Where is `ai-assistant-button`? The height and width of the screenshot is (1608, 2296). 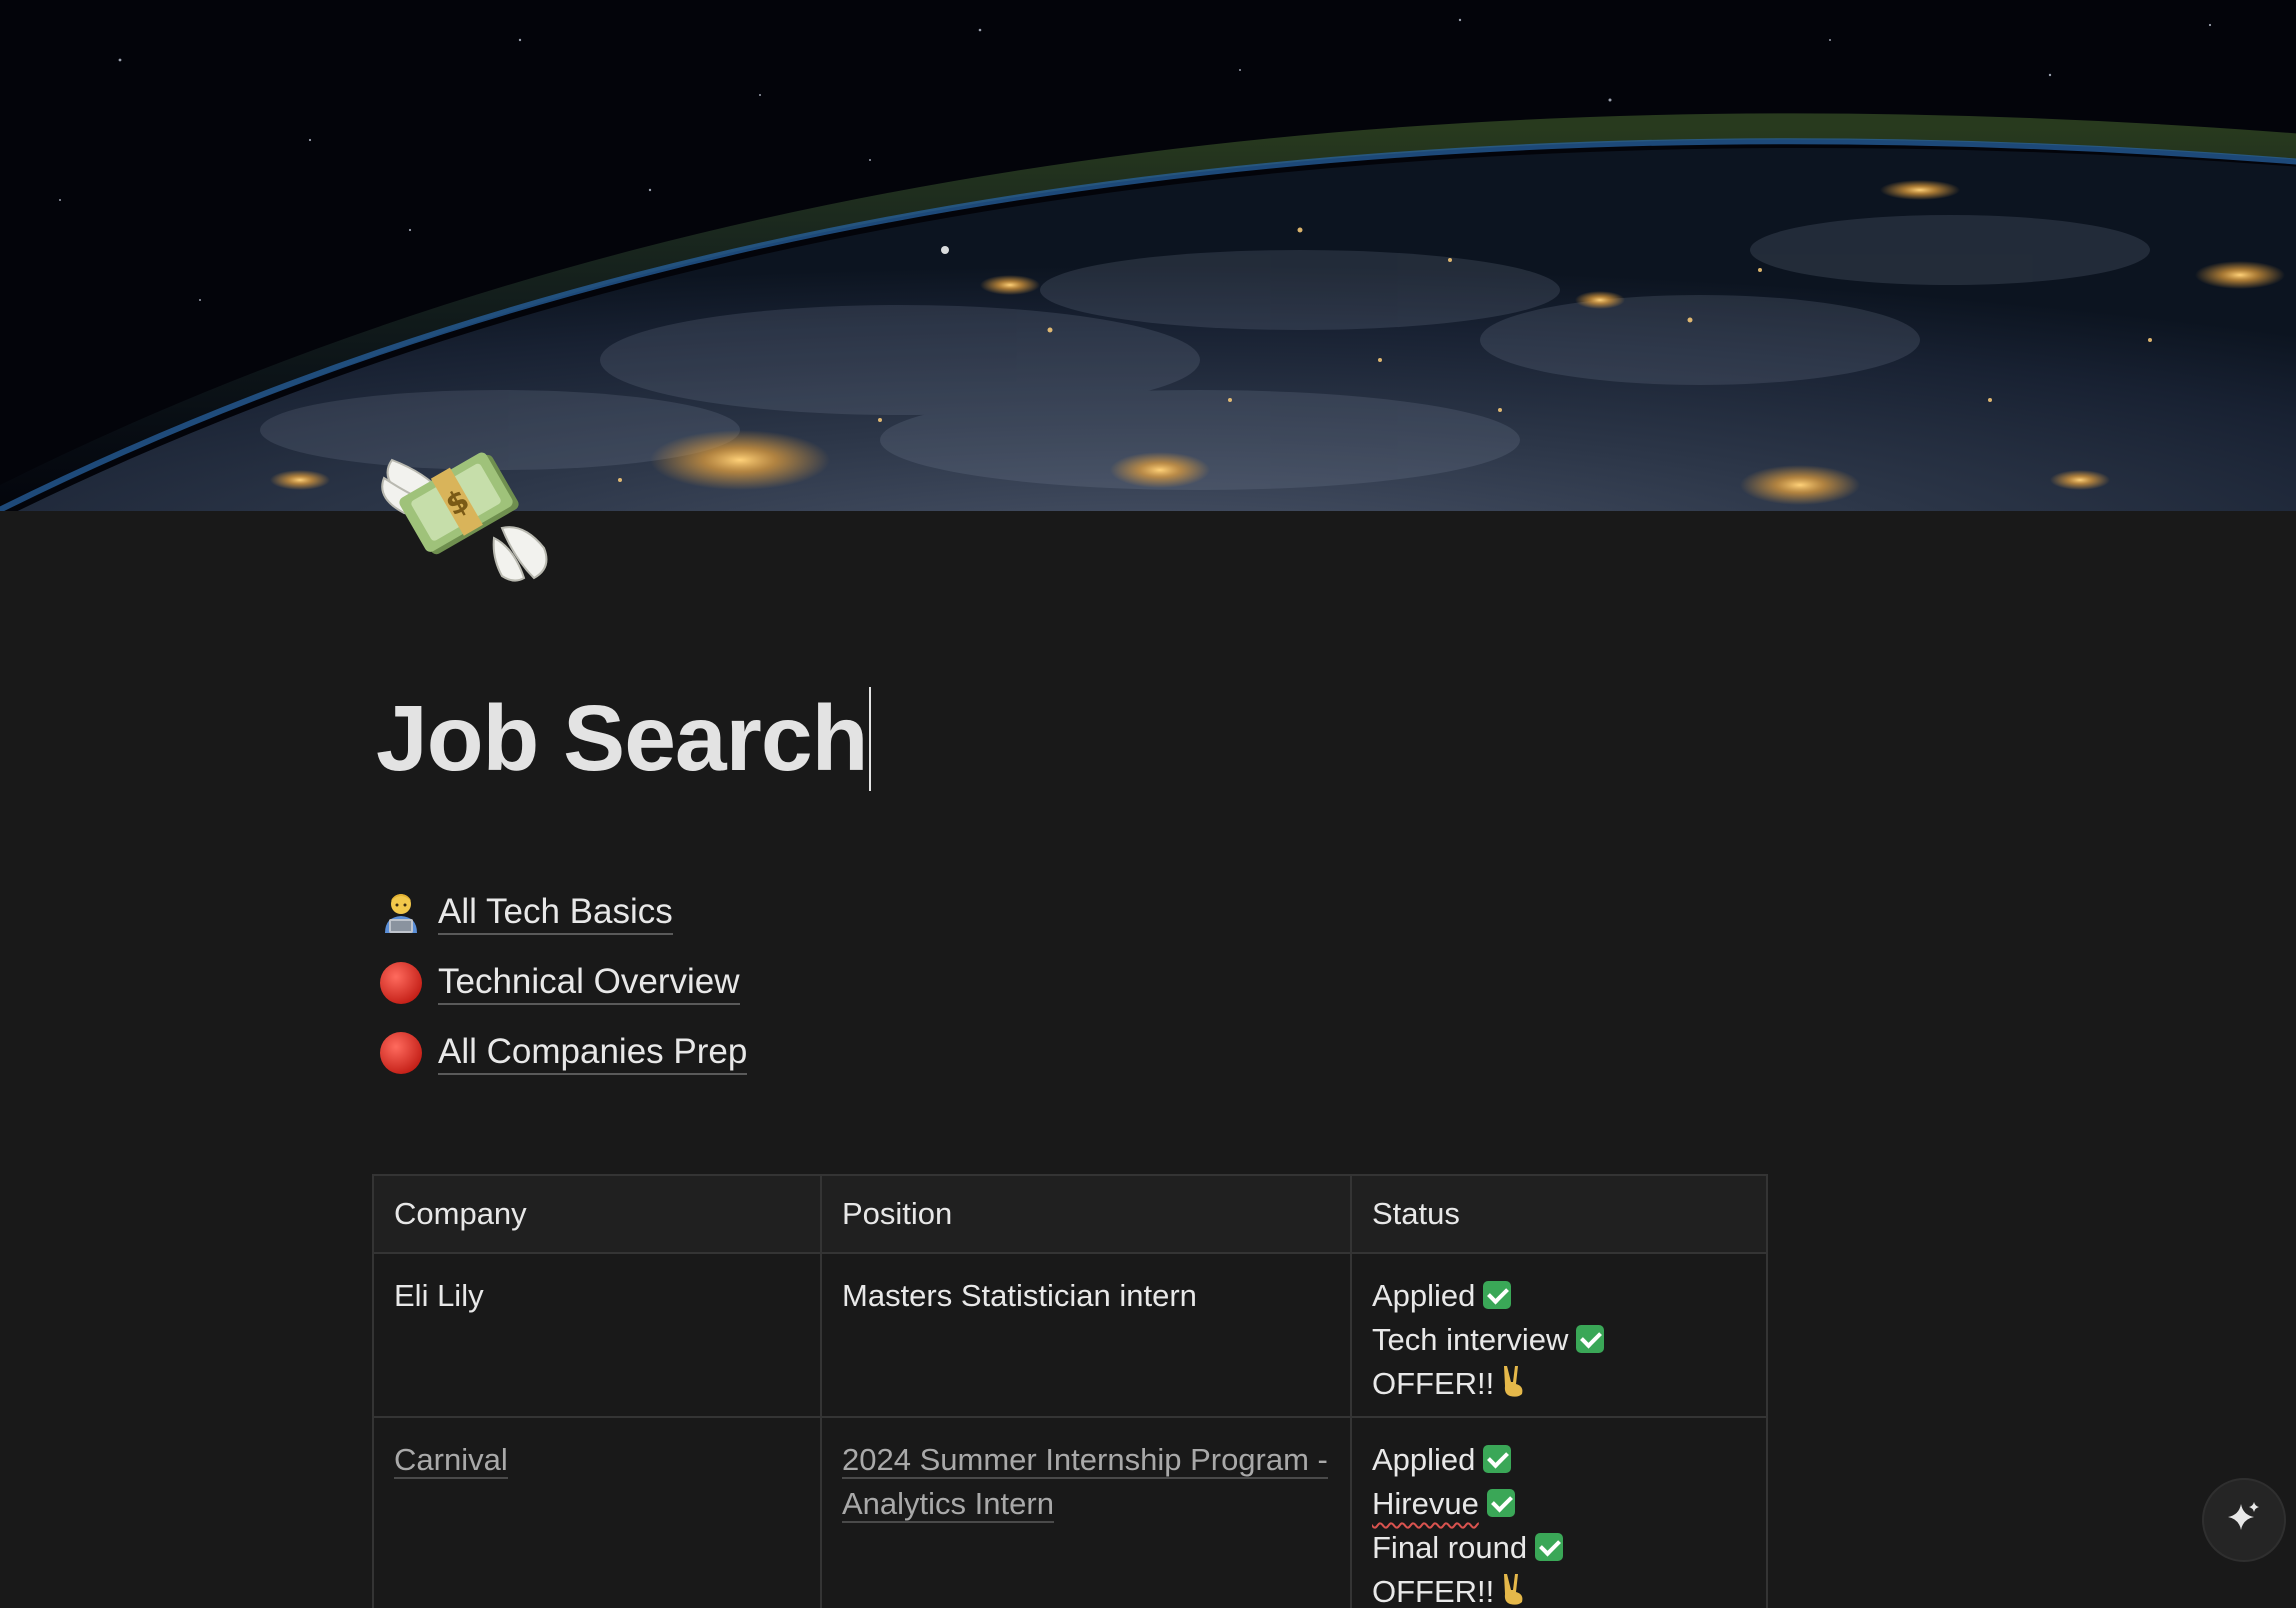 ai-assistant-button is located at coordinates (2244, 1520).